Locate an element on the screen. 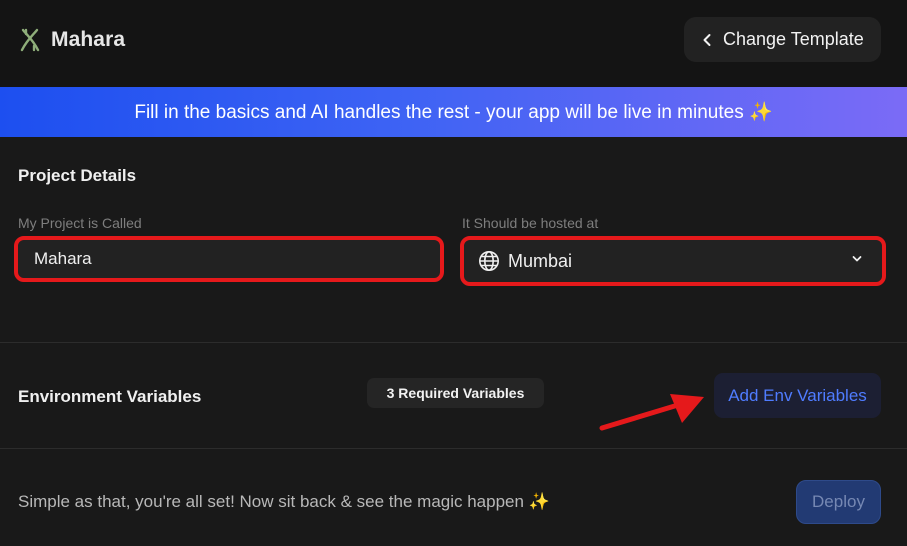 This screenshot has width=907, height=546. required-variables-badge: 3 Required Variables is located at coordinates (455, 393).